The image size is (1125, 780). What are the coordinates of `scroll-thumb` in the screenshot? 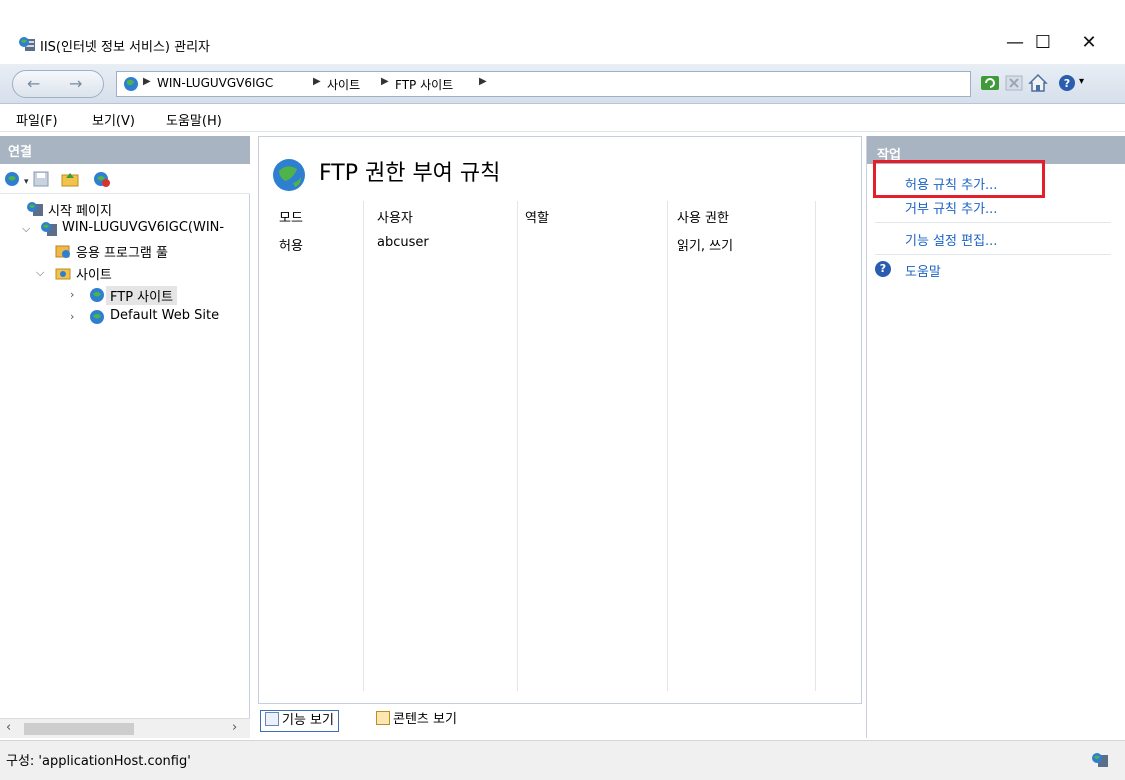 It's located at (79, 729).